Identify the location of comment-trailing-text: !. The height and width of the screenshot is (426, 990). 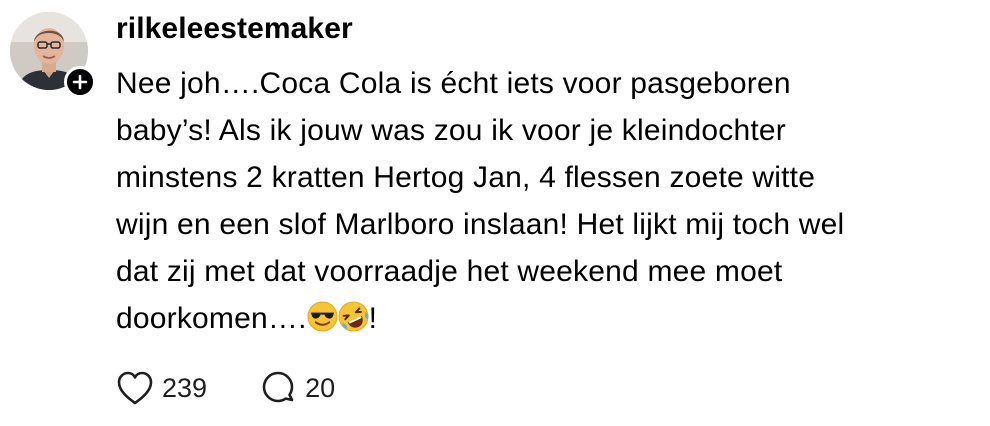
(373, 318).